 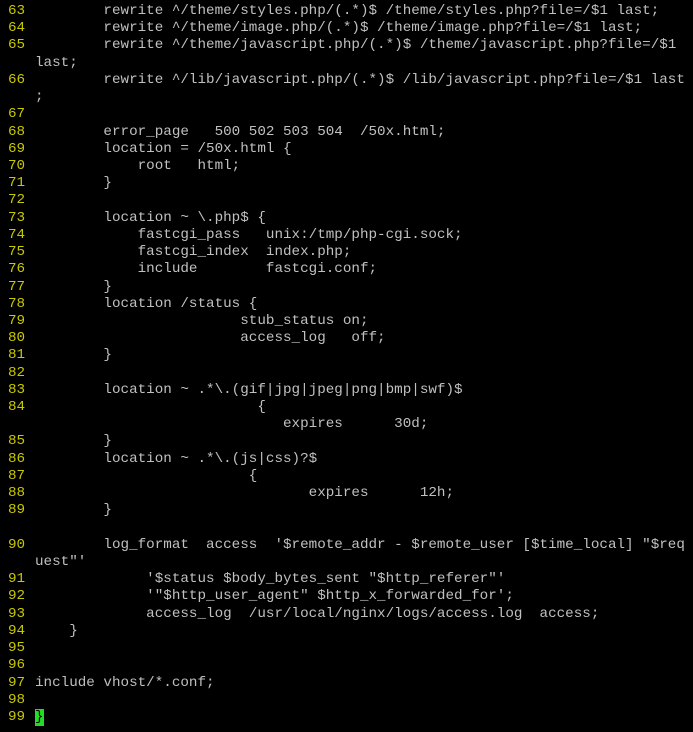 I want to click on code-line: 67, so click(x=346, y=114).